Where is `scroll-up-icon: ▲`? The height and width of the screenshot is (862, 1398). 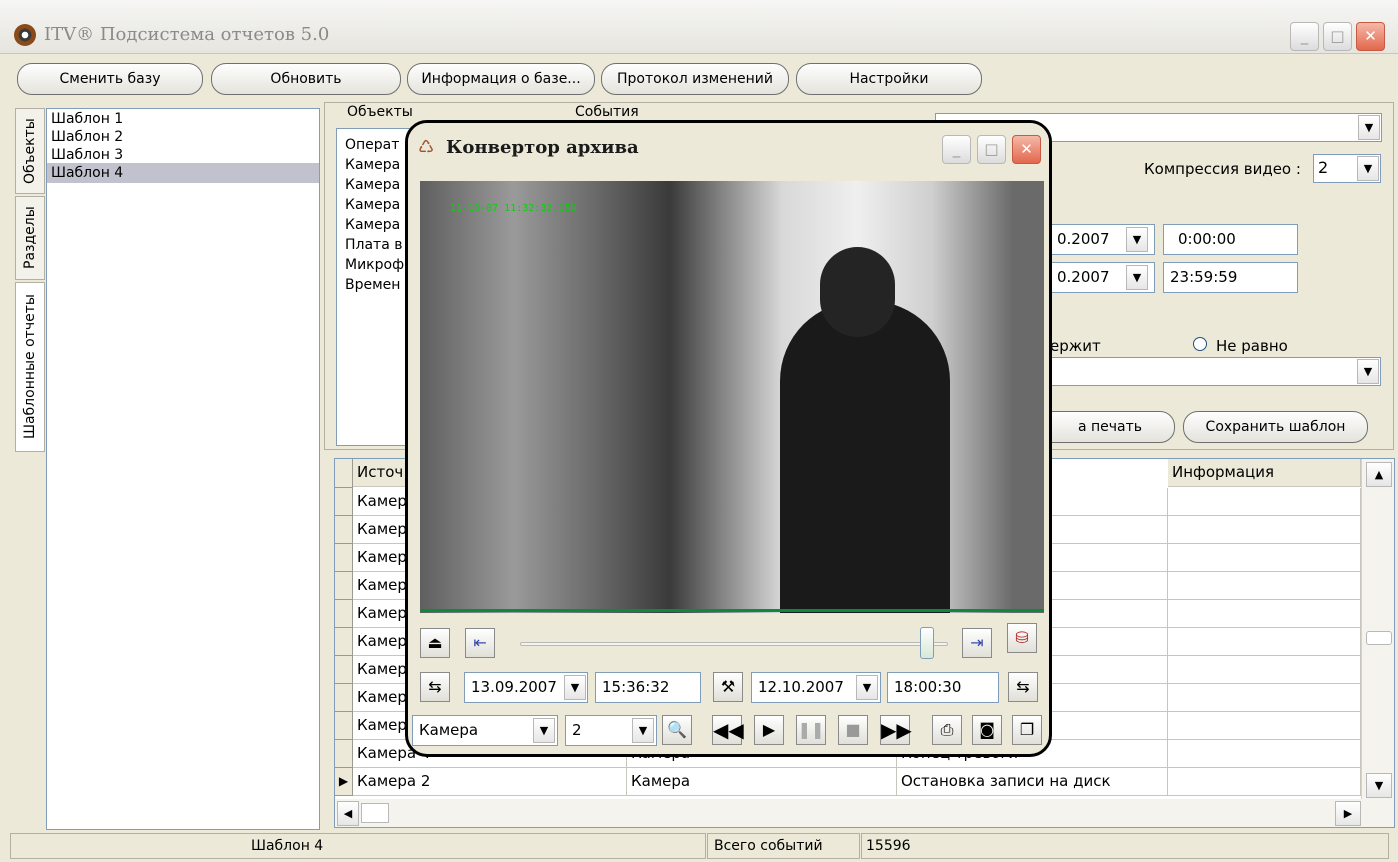 scroll-up-icon: ▲ is located at coordinates (1379, 474).